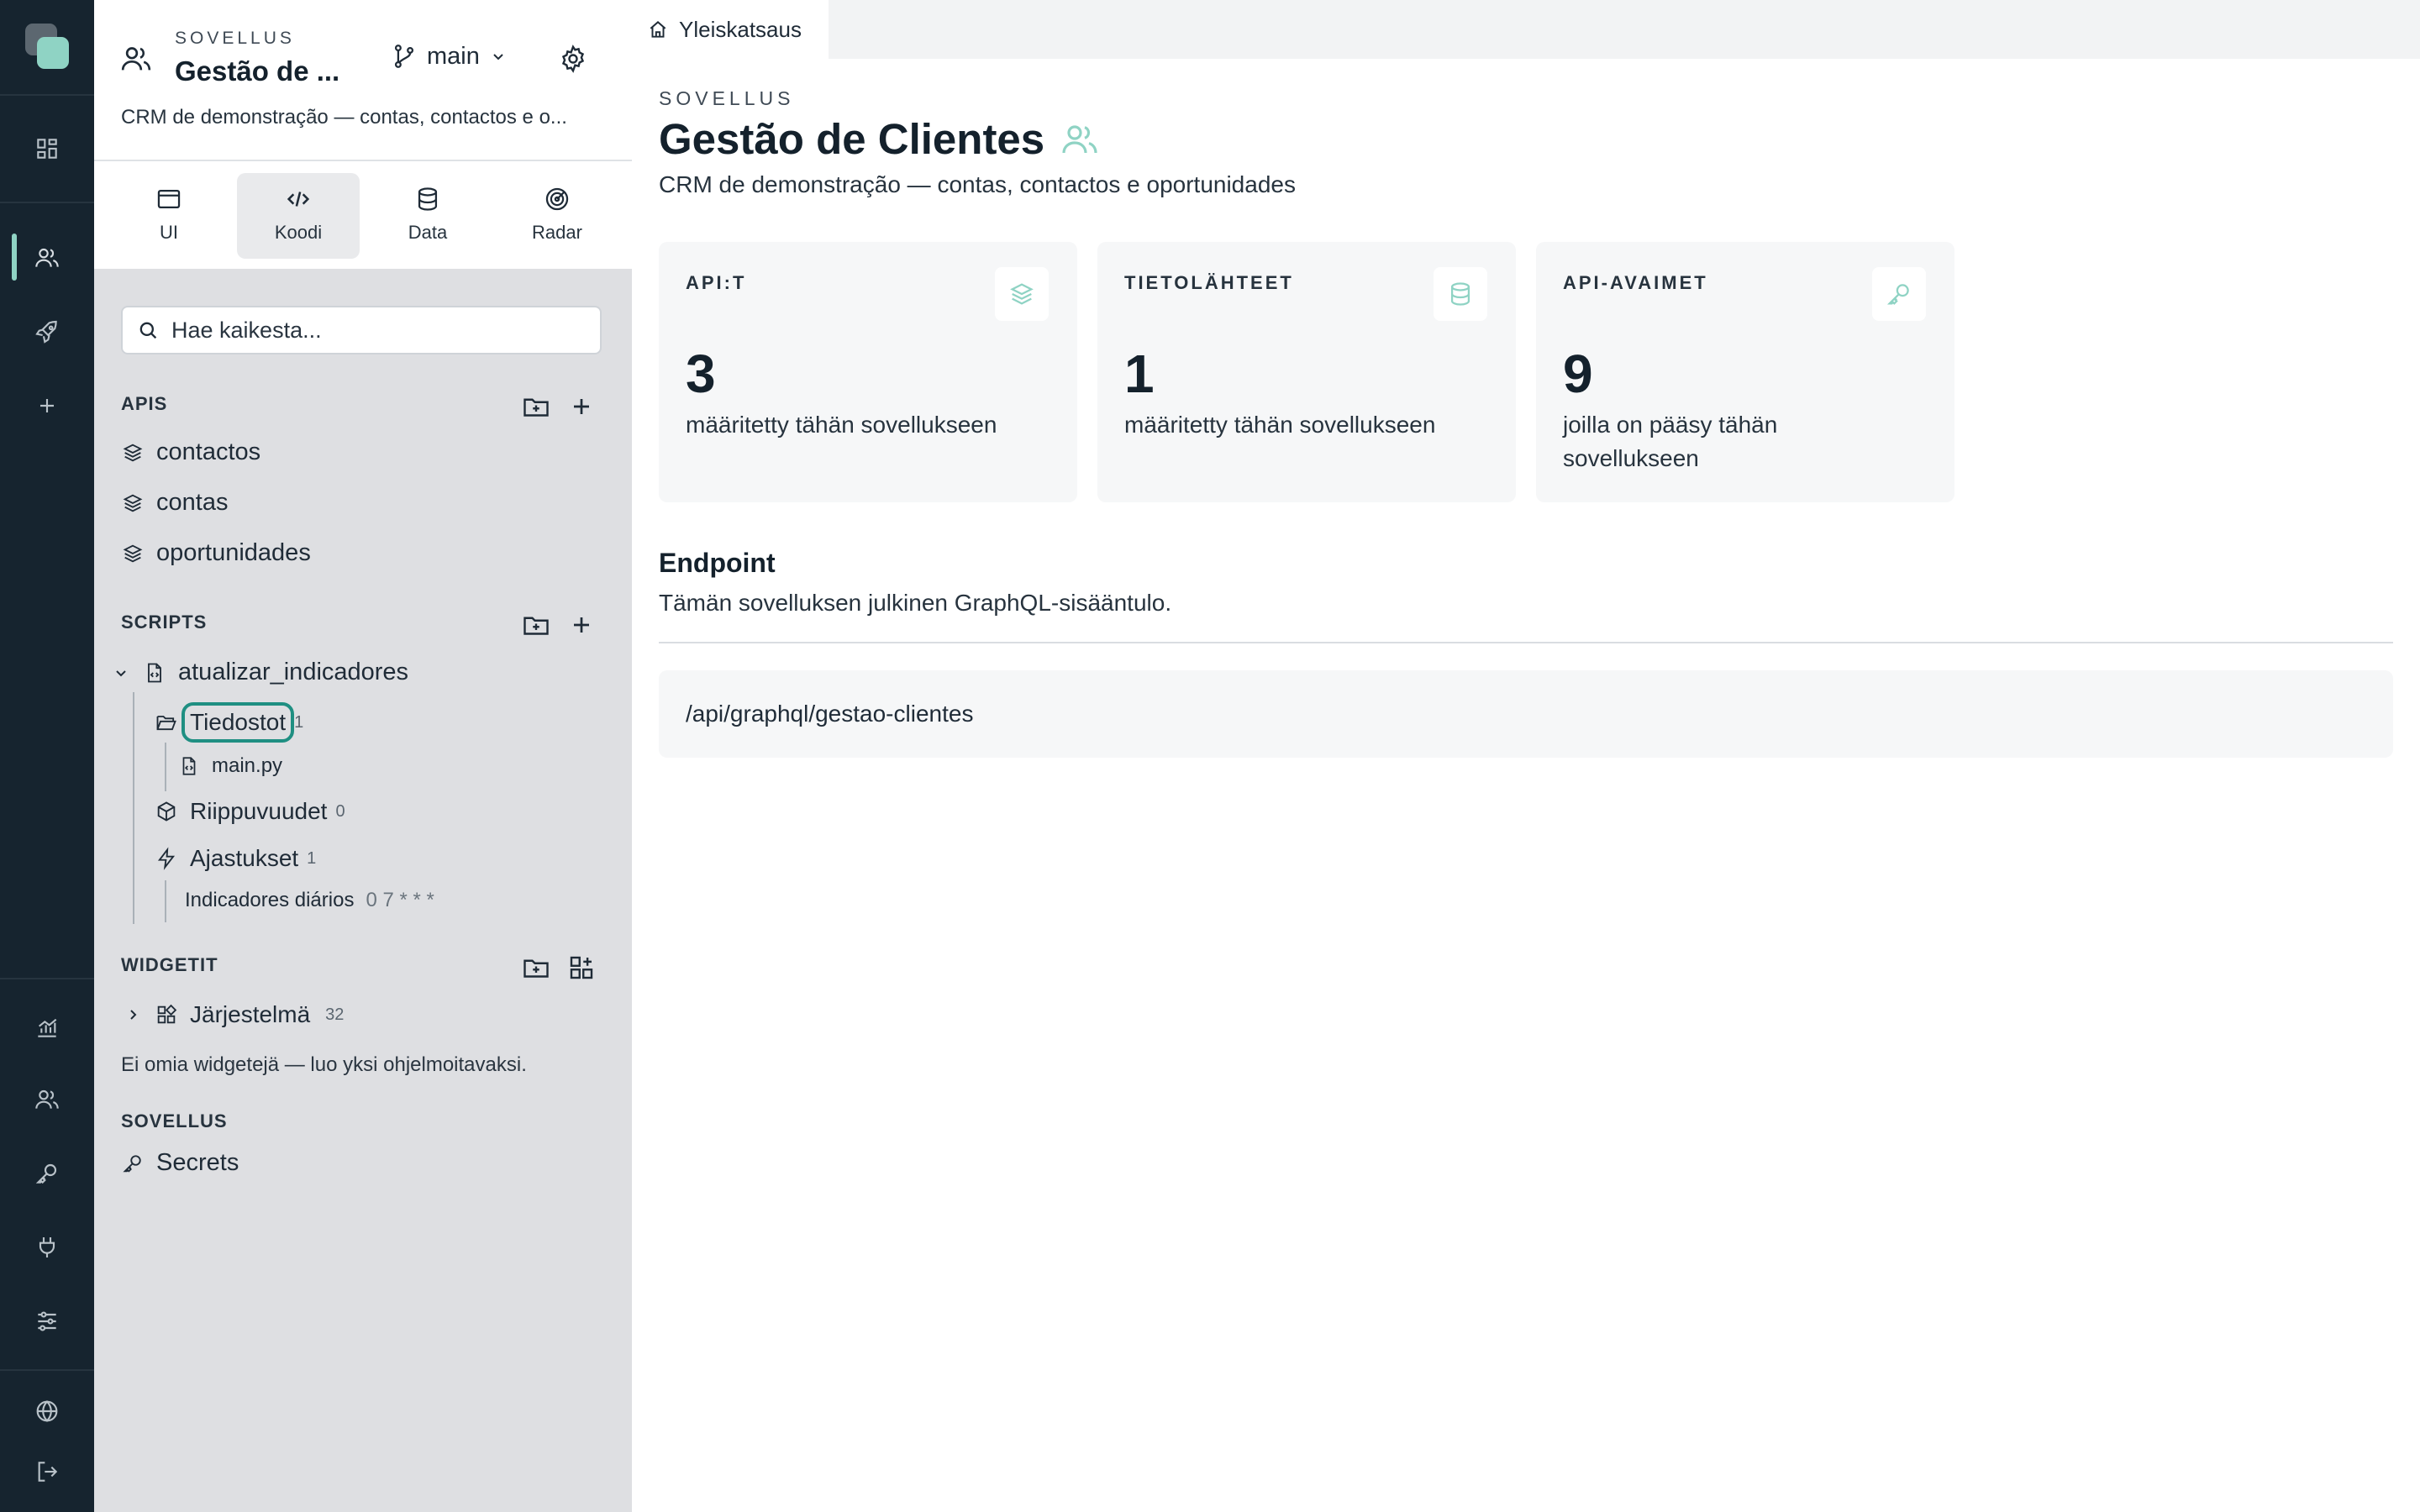 This screenshot has height=1512, width=2420. What do you see at coordinates (868, 372) in the screenshot?
I see `stat-card-apis: API:T 3 määritetty tähän sovellukseen` at bounding box center [868, 372].